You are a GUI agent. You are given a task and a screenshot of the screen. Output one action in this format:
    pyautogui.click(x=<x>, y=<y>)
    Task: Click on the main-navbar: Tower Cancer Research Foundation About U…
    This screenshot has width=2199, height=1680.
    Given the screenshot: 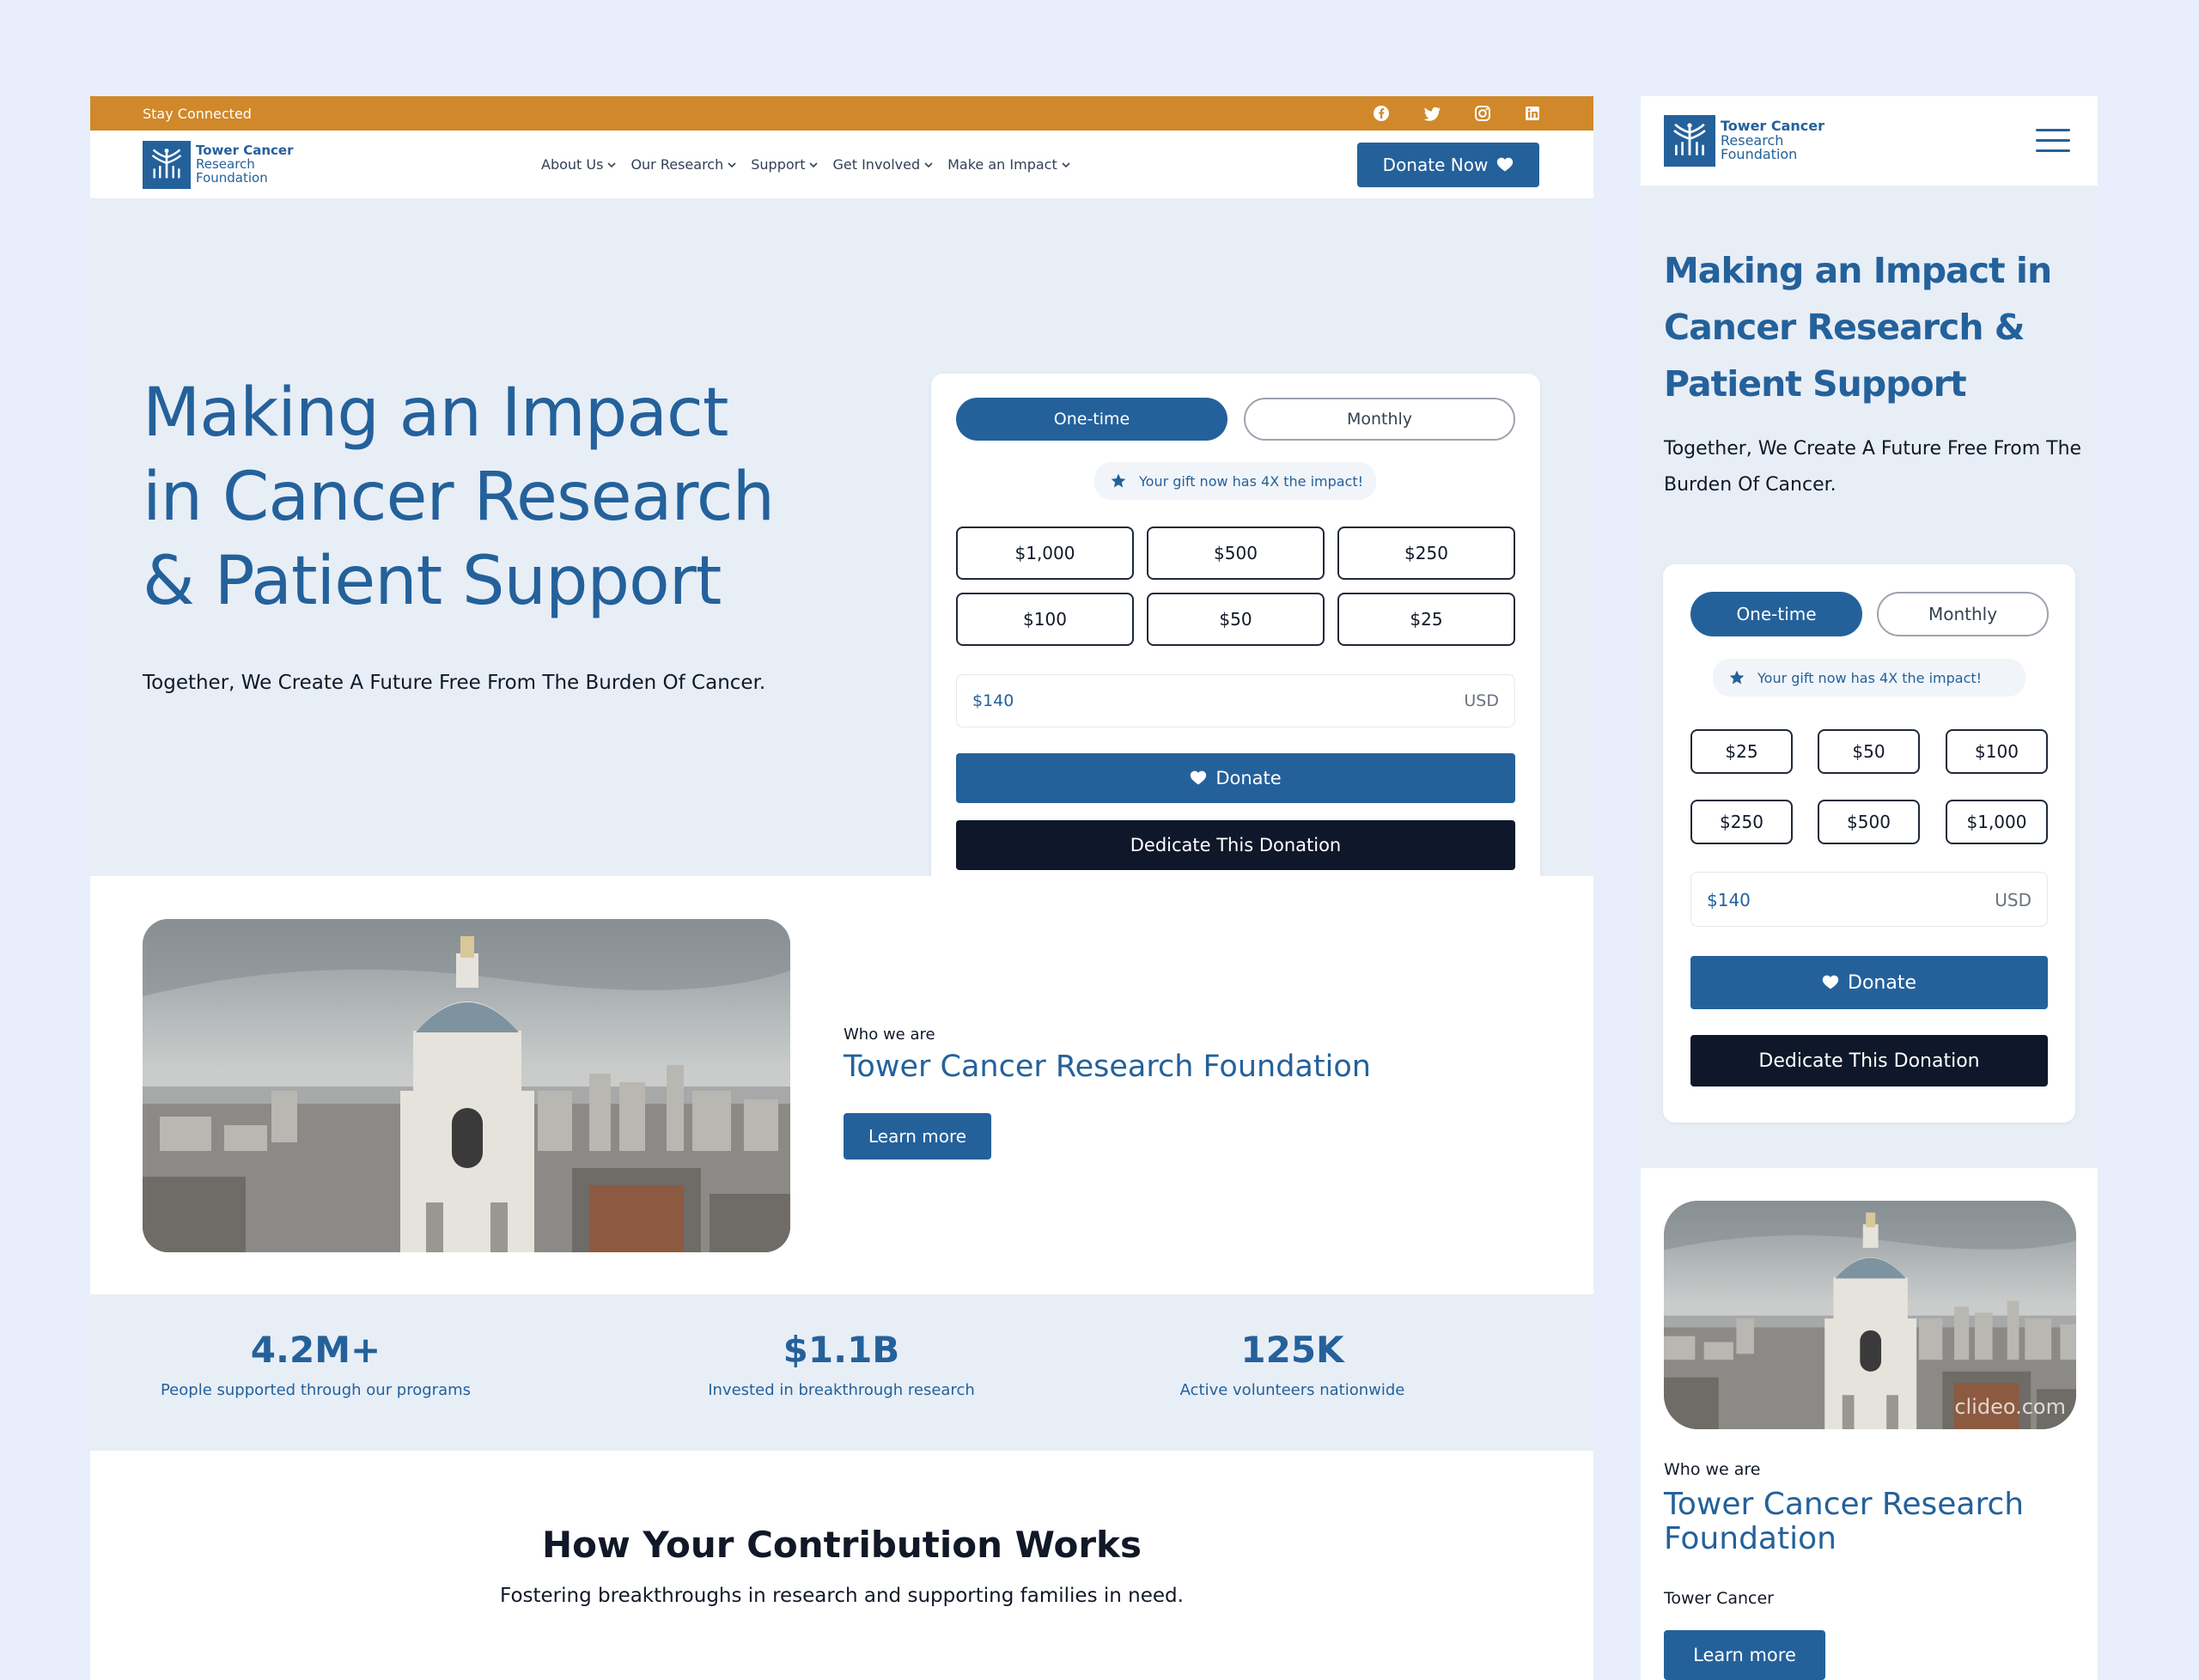 What is the action you would take?
    pyautogui.click(x=841, y=165)
    